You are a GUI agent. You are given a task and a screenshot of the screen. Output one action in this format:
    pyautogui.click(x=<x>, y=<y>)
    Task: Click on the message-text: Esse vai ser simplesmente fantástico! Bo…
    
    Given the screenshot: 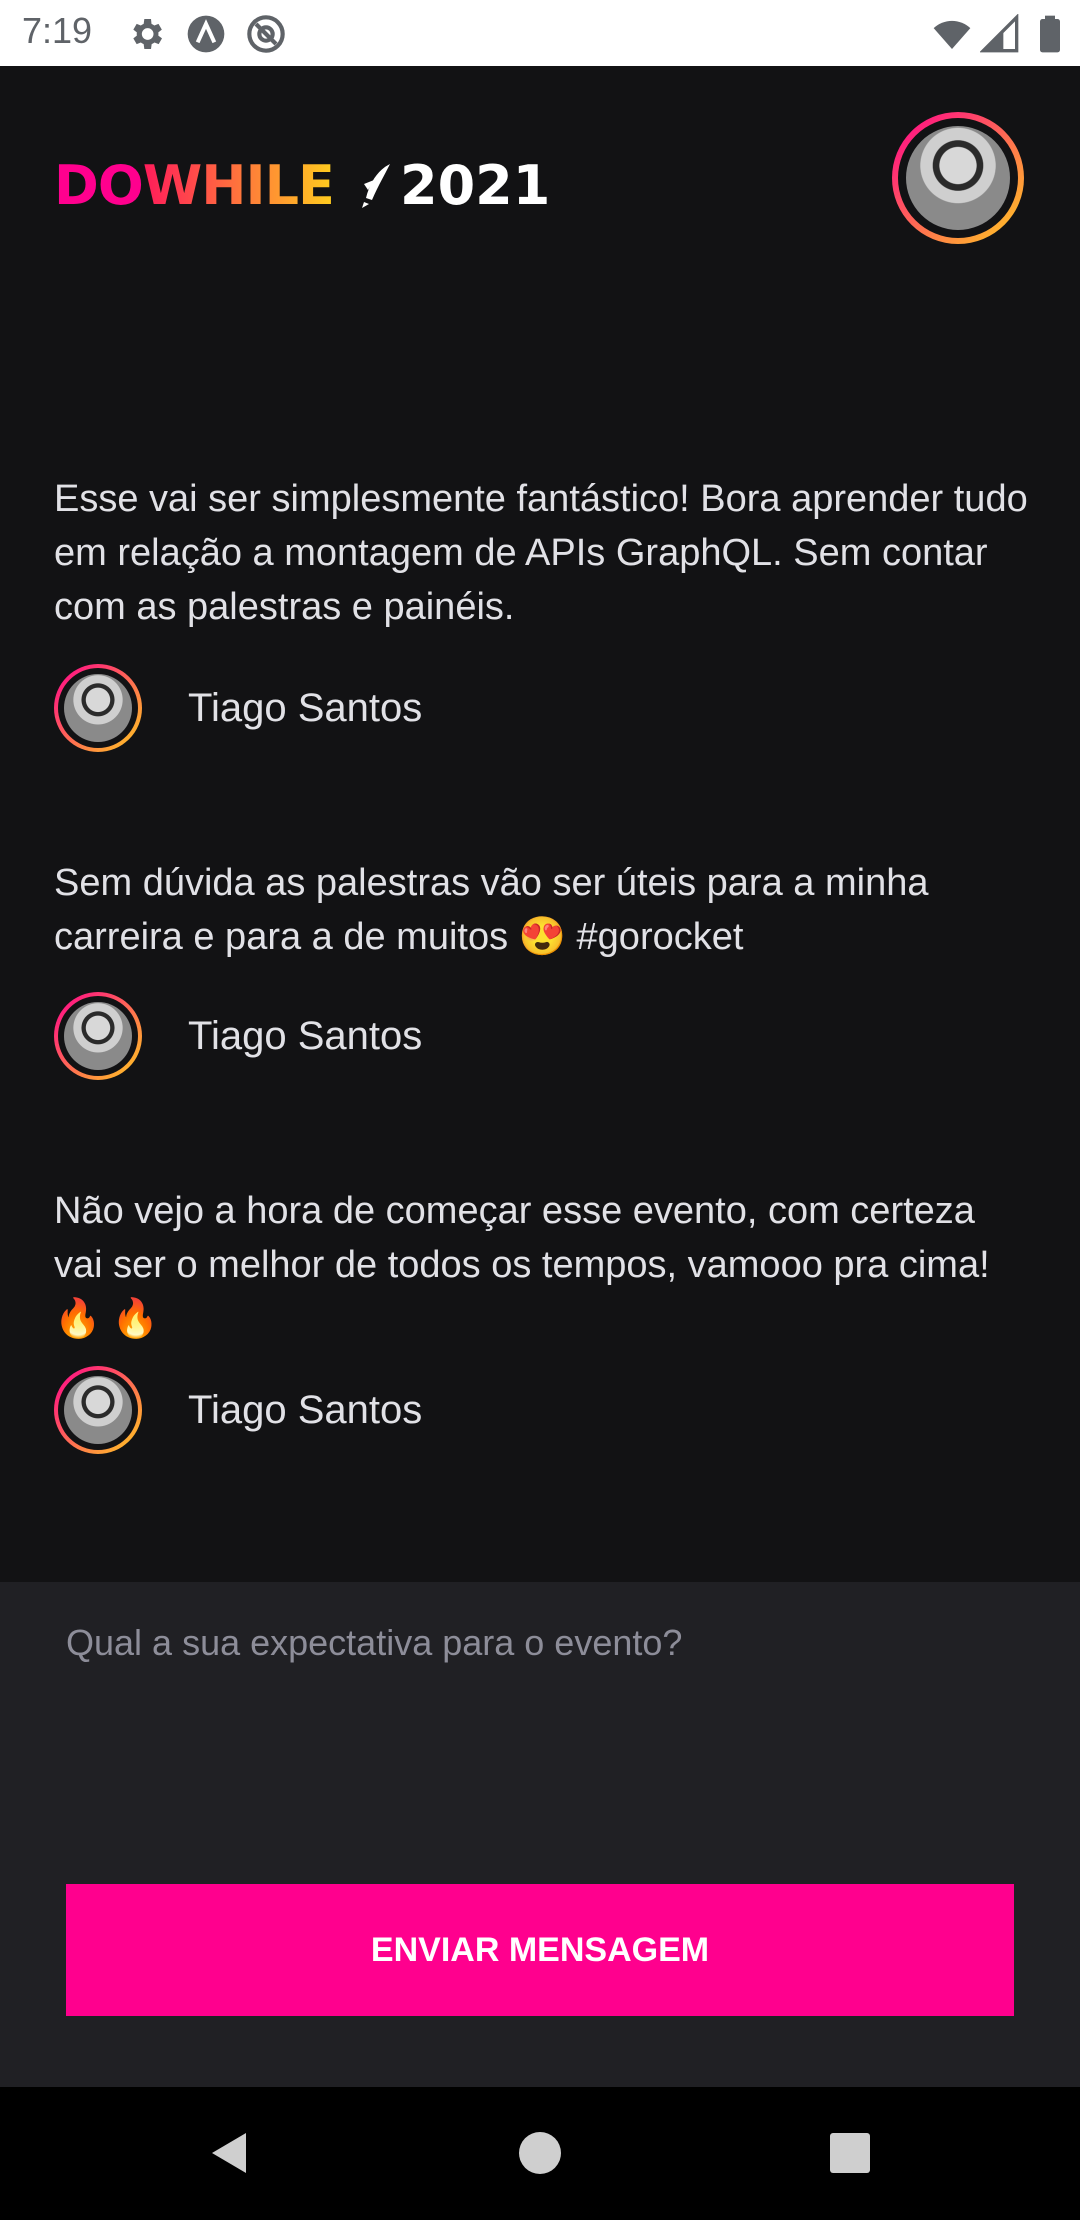 What is the action you would take?
    pyautogui.click(x=541, y=553)
    